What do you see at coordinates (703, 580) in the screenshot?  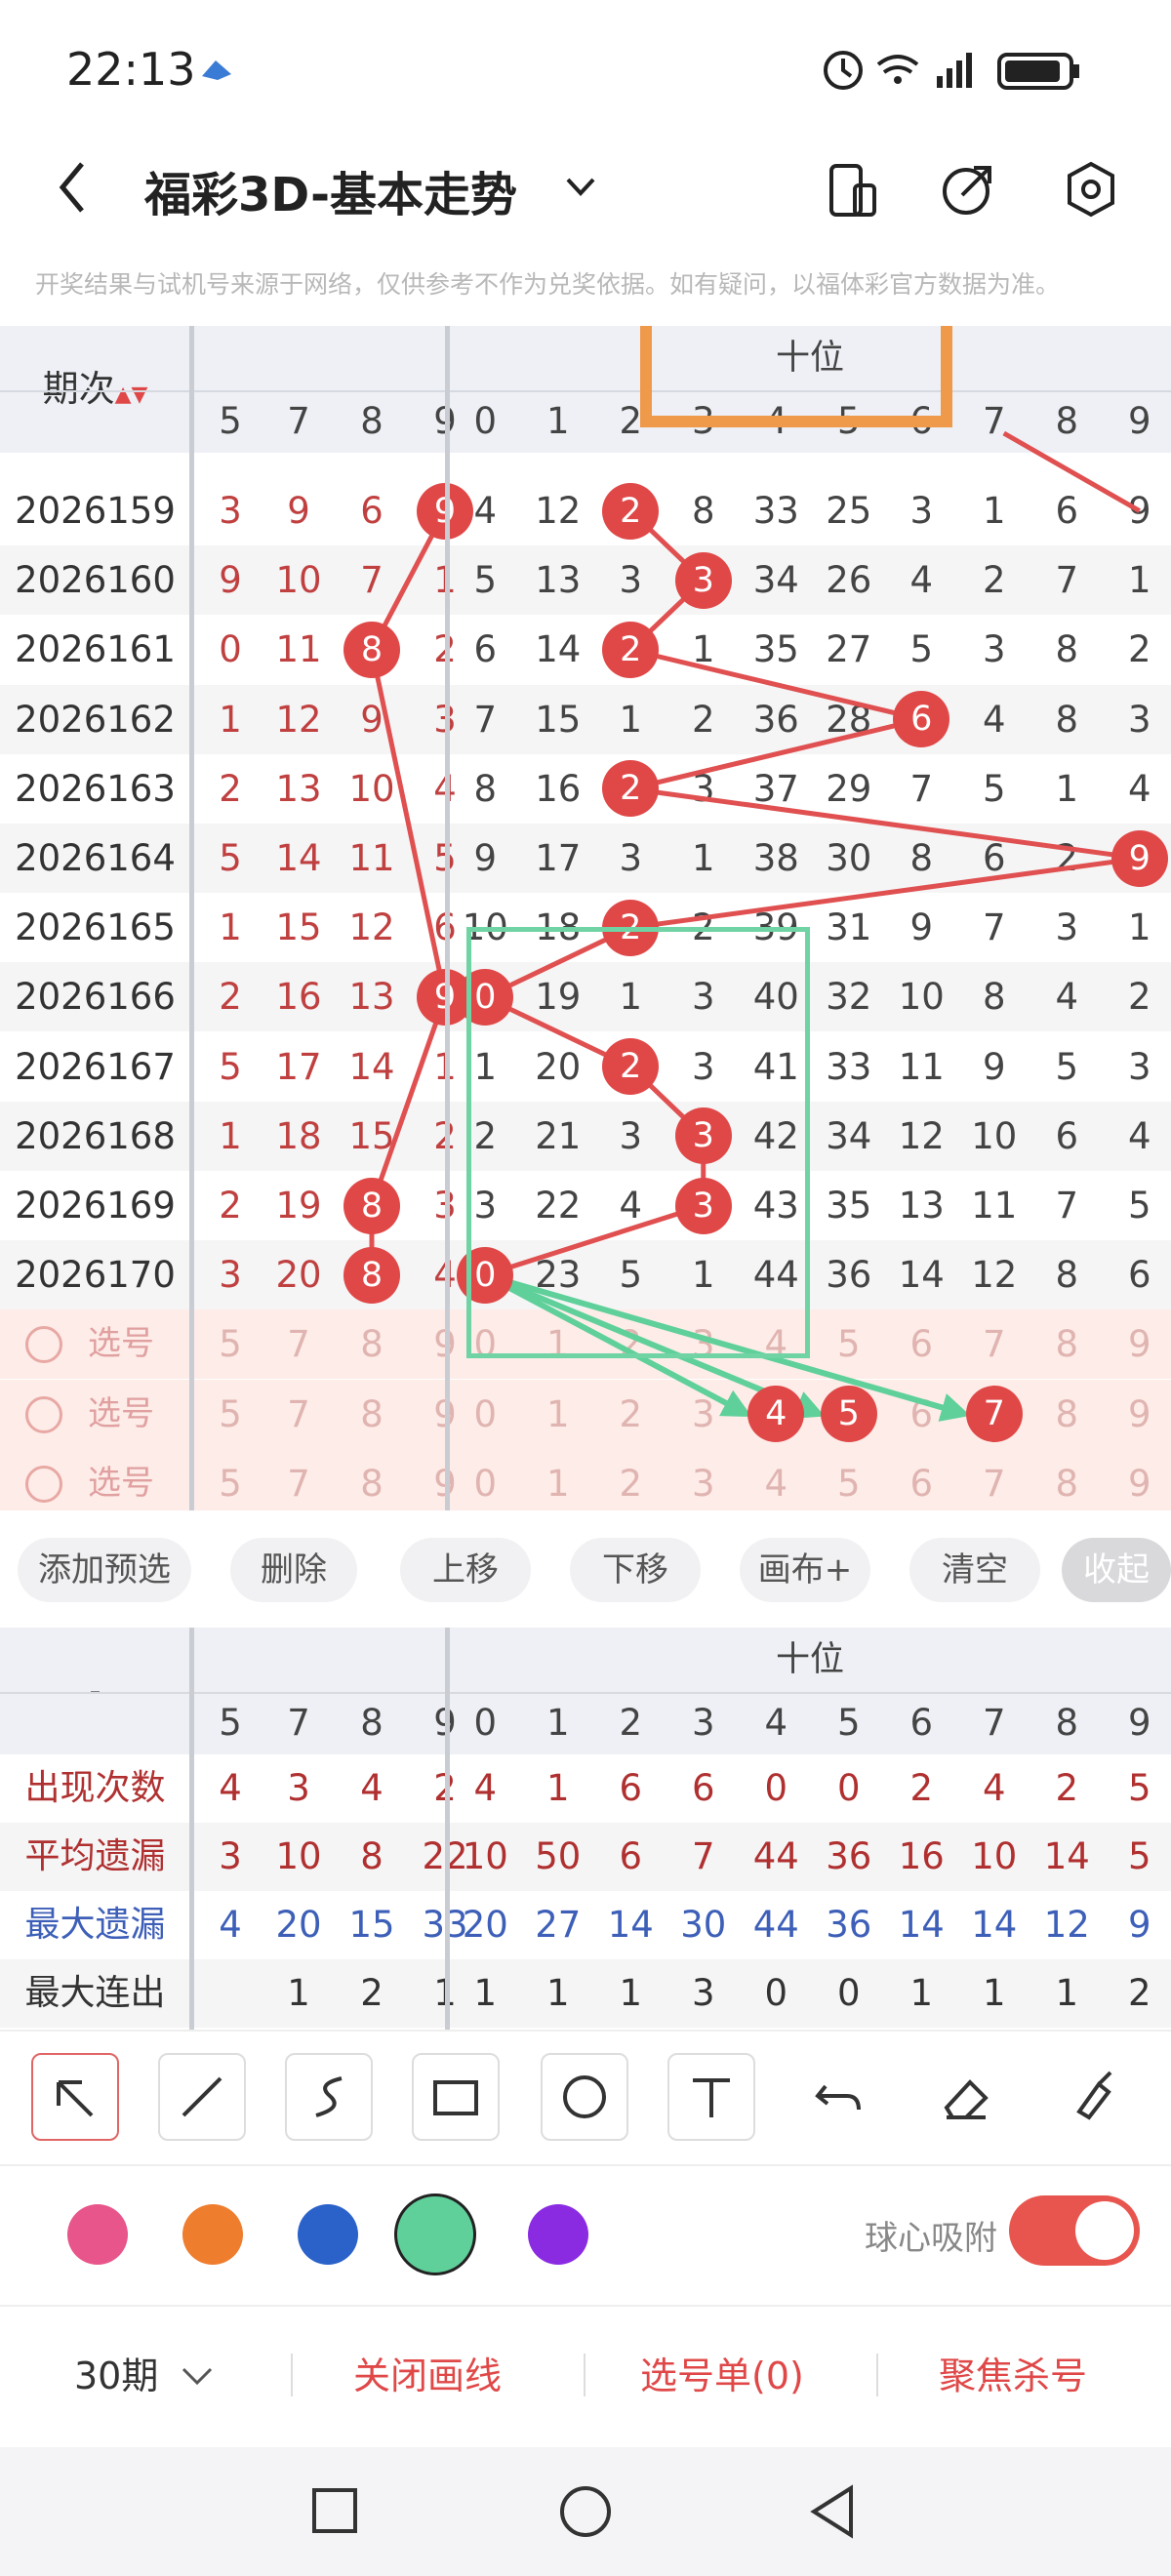 I see `ten-winning-ball: 3` at bounding box center [703, 580].